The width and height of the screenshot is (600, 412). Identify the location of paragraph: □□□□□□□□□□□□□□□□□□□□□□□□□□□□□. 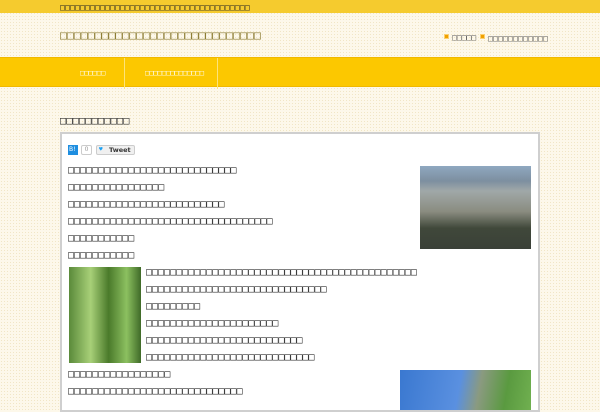
(155, 391).